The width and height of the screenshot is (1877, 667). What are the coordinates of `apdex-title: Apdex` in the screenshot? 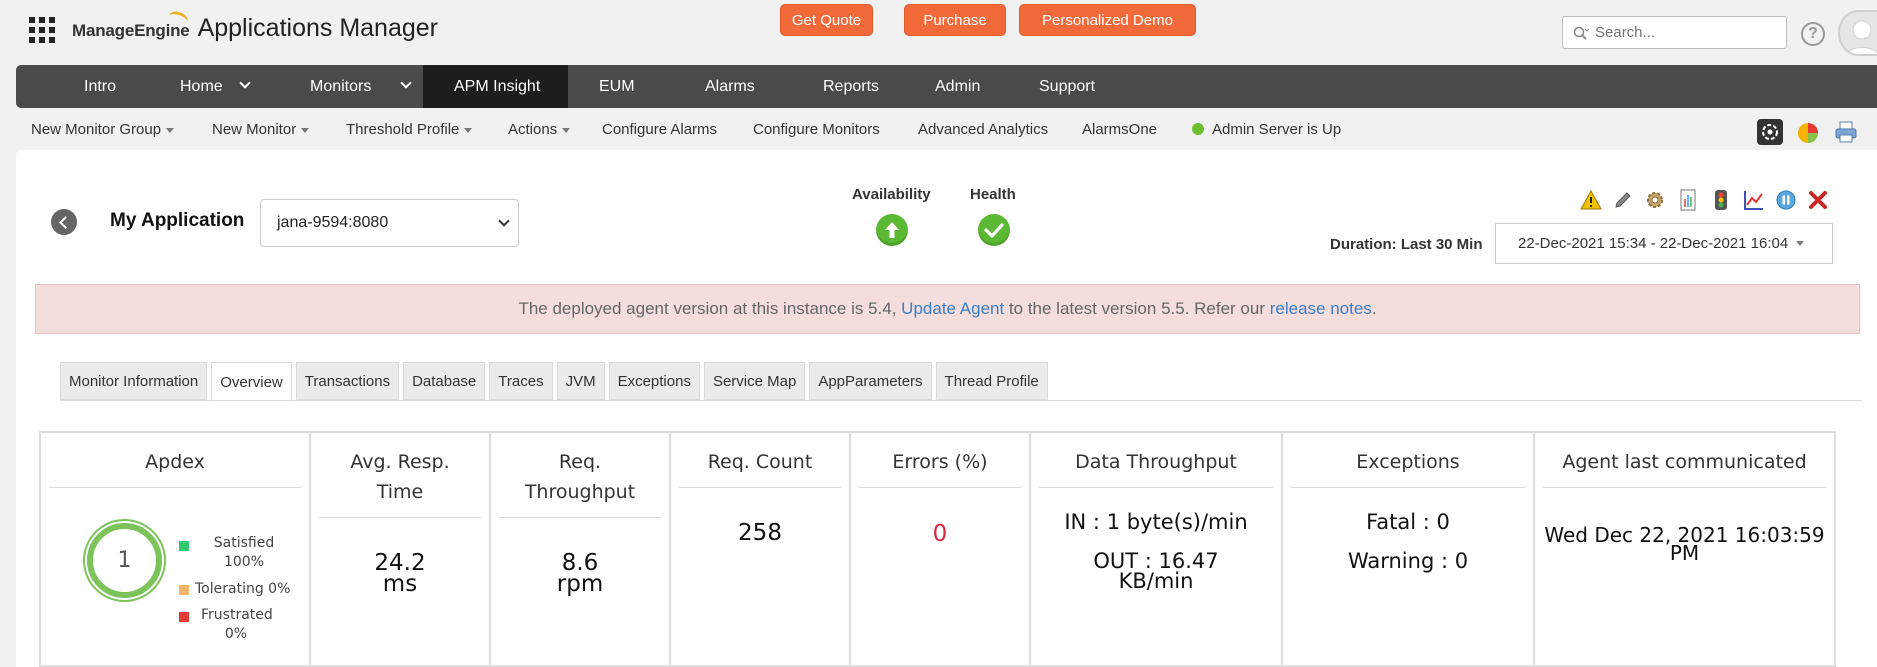 It's located at (175, 467).